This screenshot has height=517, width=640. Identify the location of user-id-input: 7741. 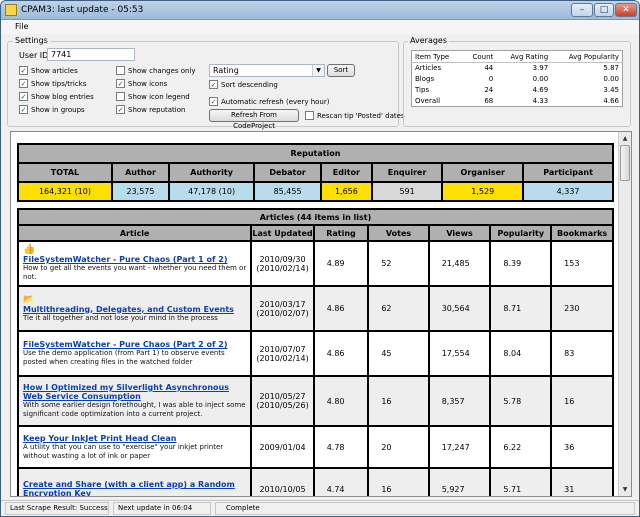
(91, 54).